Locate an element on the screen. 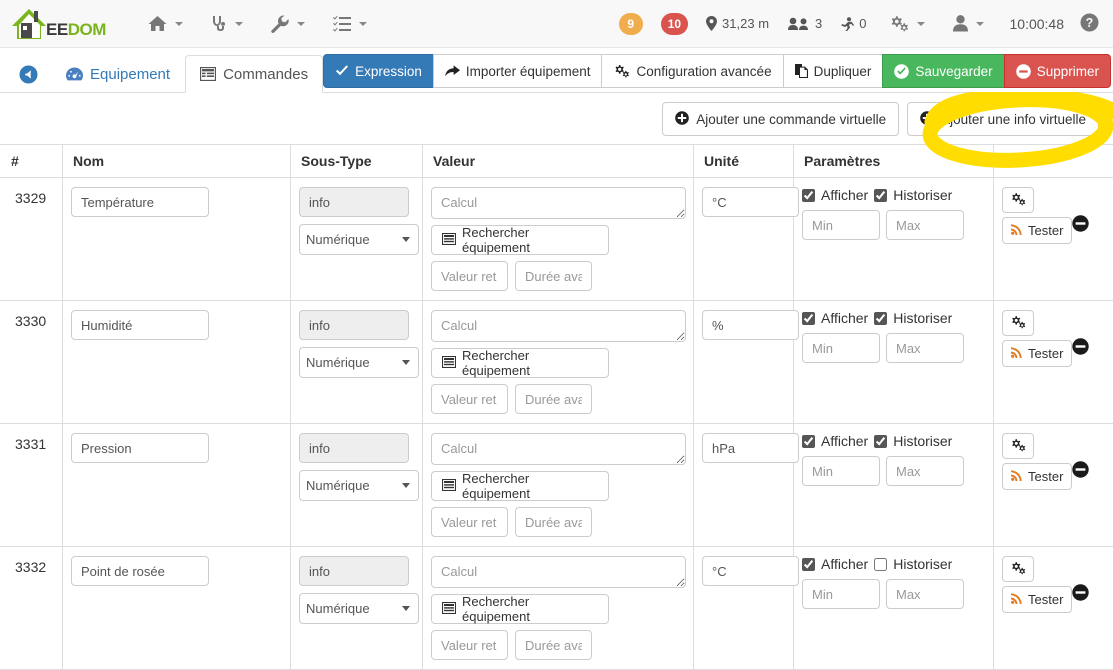 The width and height of the screenshot is (1113, 670). wrench-icon is located at coordinates (280, 24).